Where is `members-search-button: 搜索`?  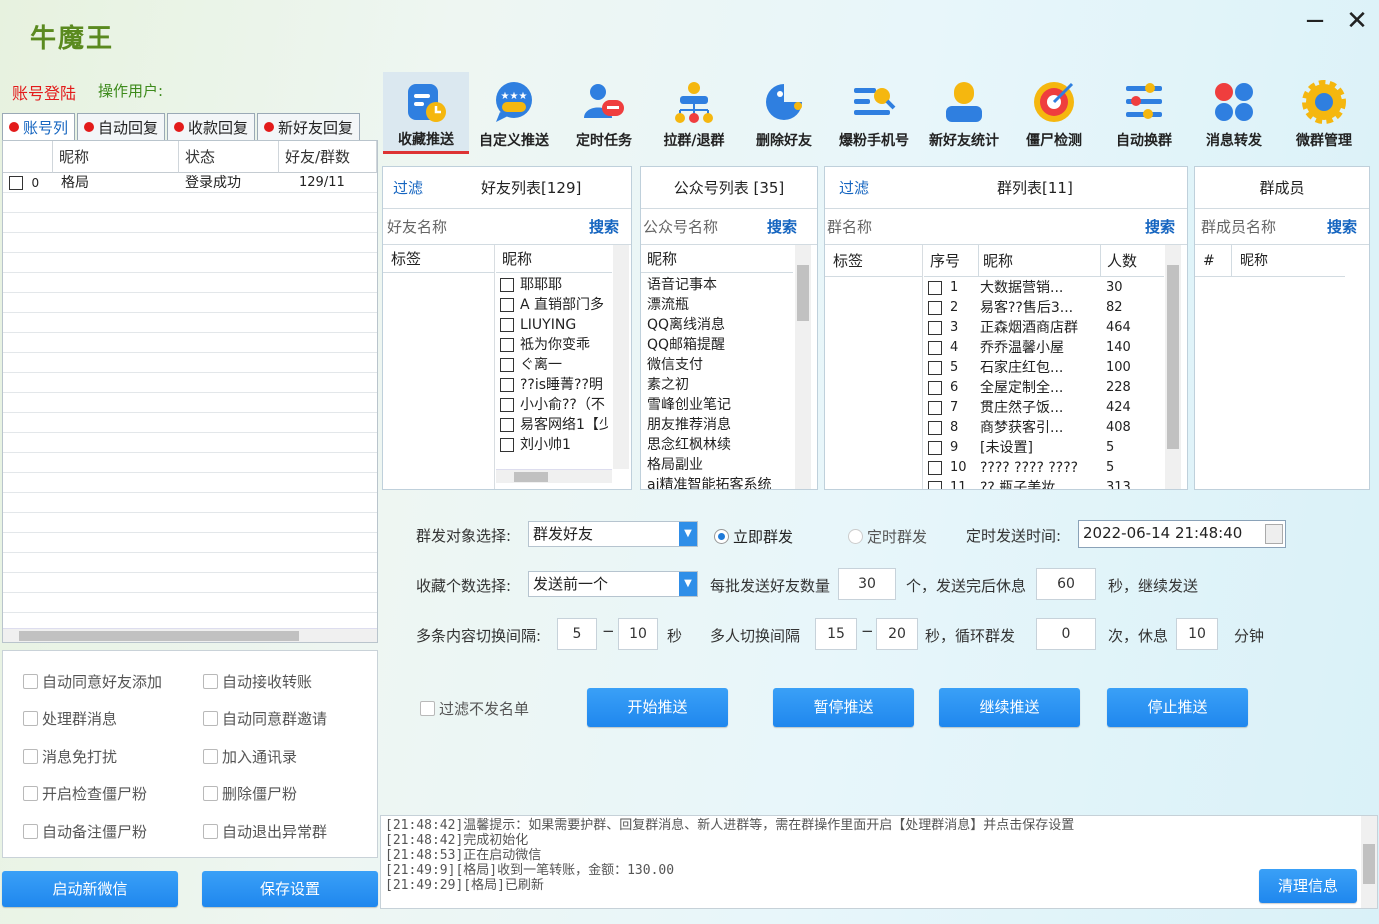 members-search-button: 搜索 is located at coordinates (1342, 227).